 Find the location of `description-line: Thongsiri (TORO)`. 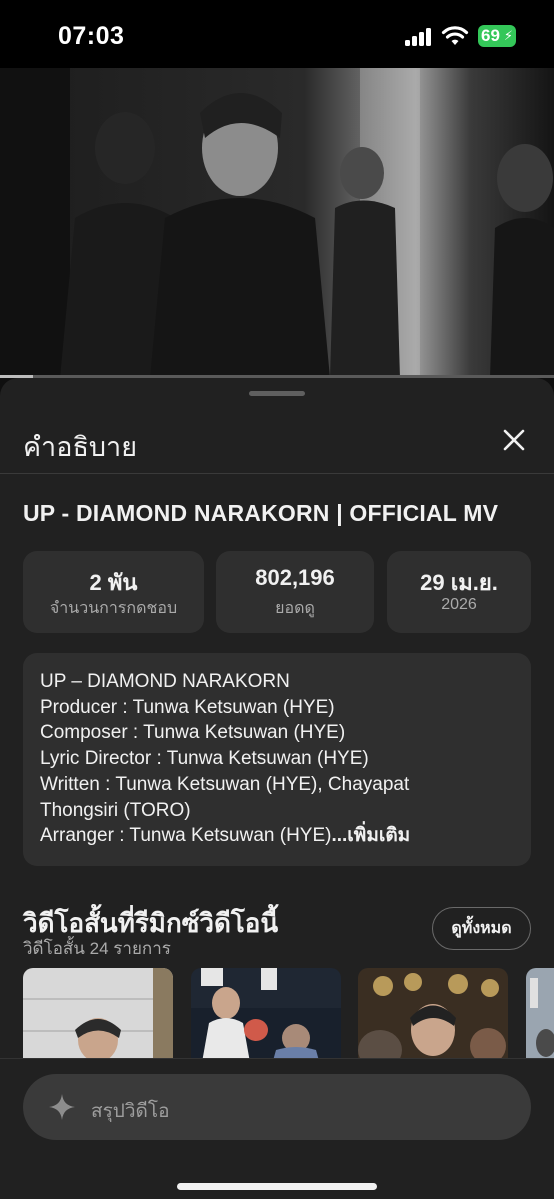

description-line: Thongsiri (TORO) is located at coordinates (115, 810).